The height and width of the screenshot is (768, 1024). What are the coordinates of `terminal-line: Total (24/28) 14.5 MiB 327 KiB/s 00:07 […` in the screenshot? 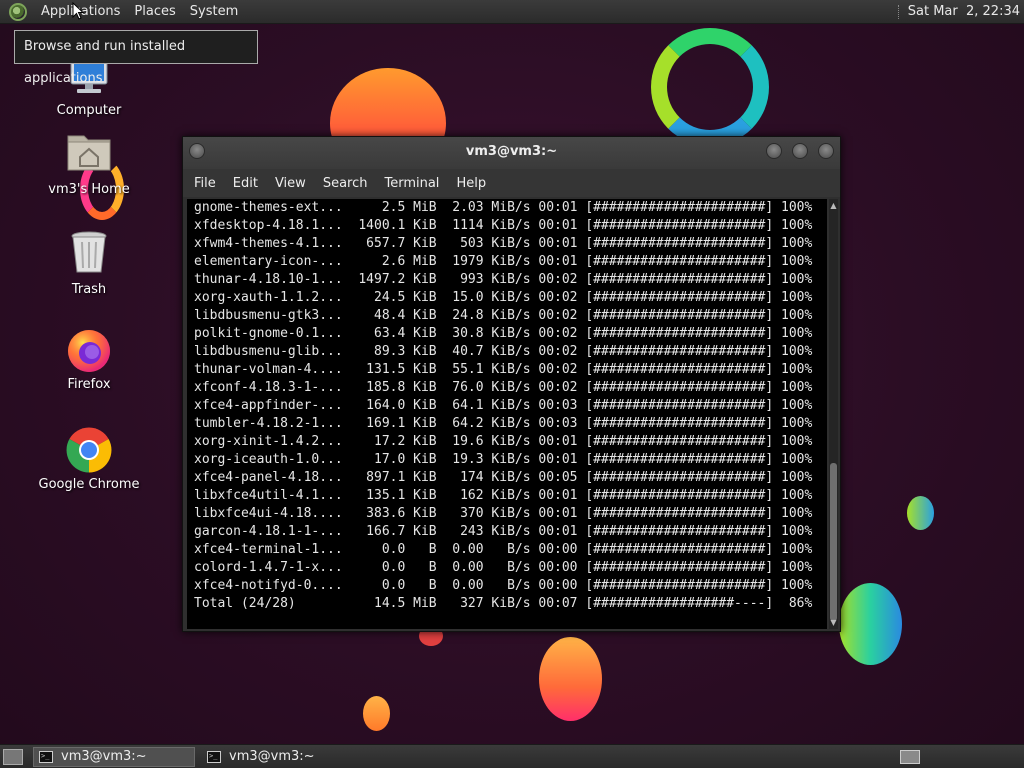 It's located at (503, 603).